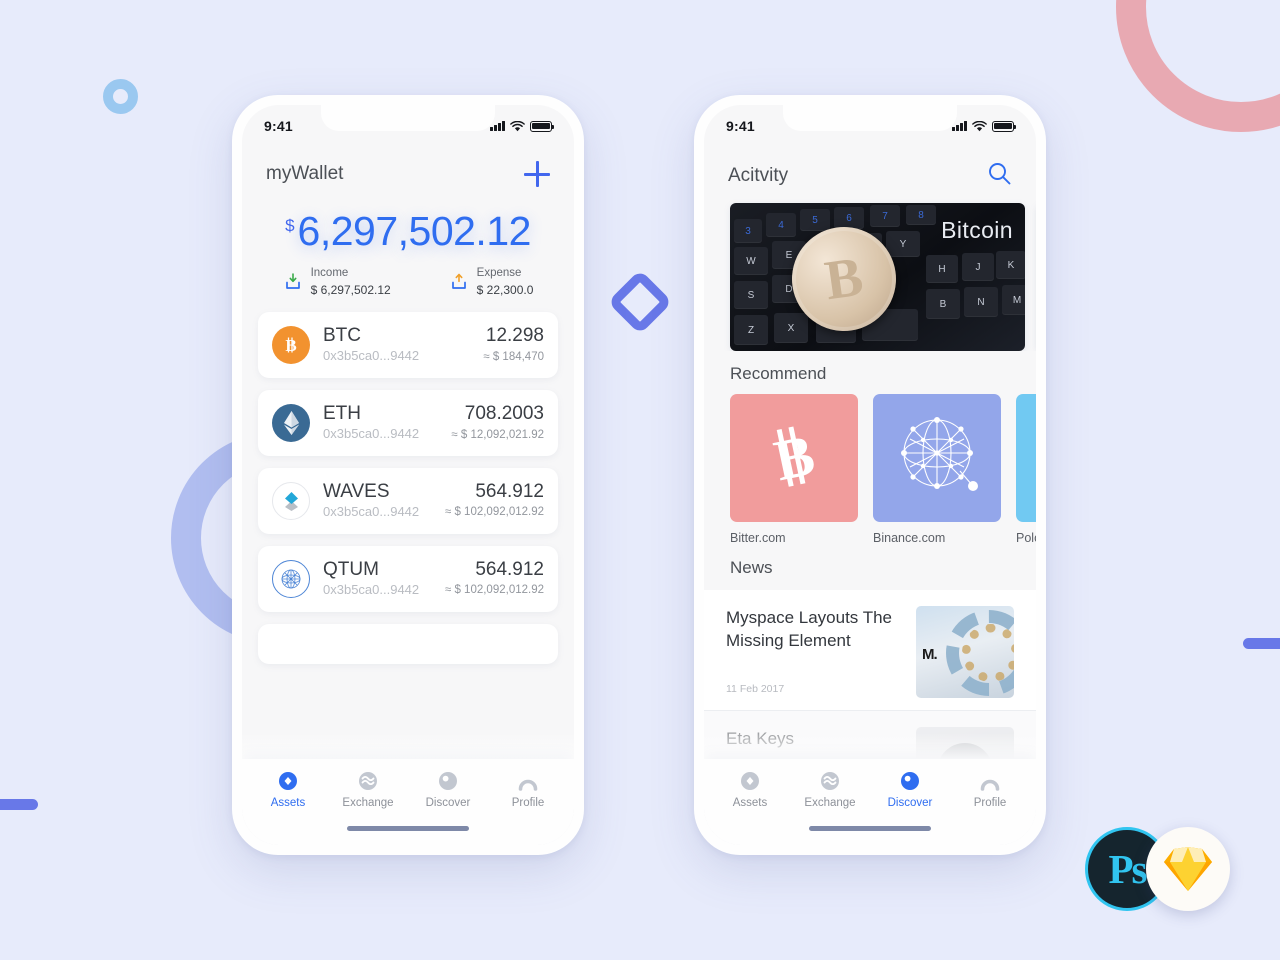  What do you see at coordinates (403, 345) in the screenshot?
I see `asset-identity: BTC 0x3b5ca0...9442` at bounding box center [403, 345].